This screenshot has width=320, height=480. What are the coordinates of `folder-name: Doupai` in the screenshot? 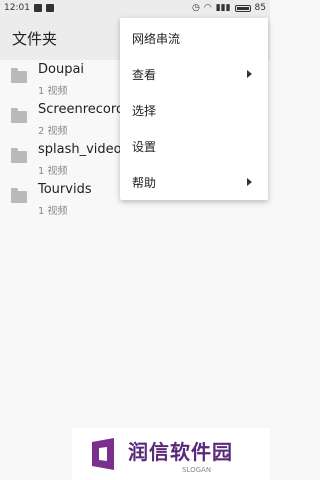 It's located at (61, 69).